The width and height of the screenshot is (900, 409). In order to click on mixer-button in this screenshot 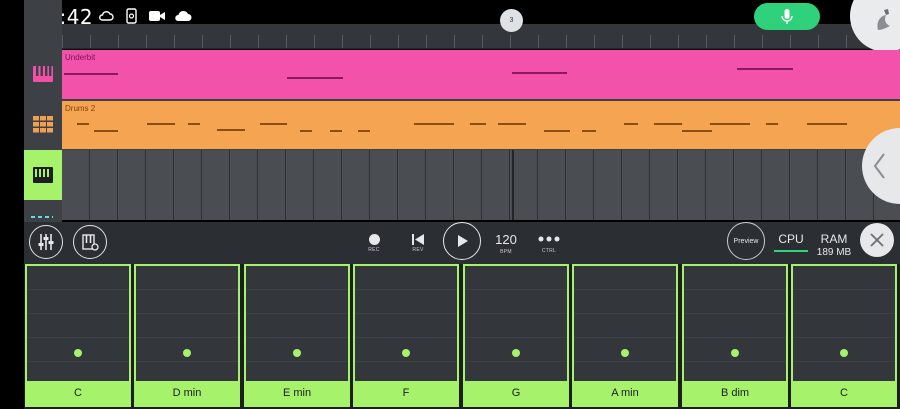, I will do `click(46, 242)`.